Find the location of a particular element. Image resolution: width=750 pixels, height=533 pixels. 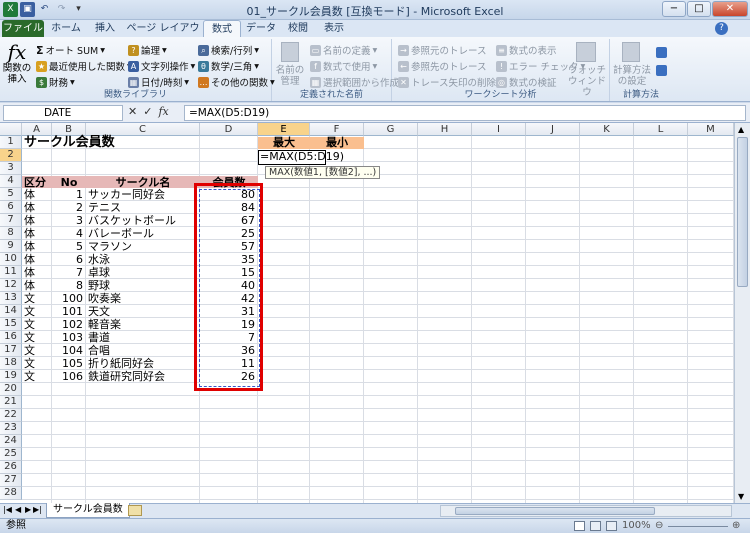

fx-icon: fx is located at coordinates (163, 111).